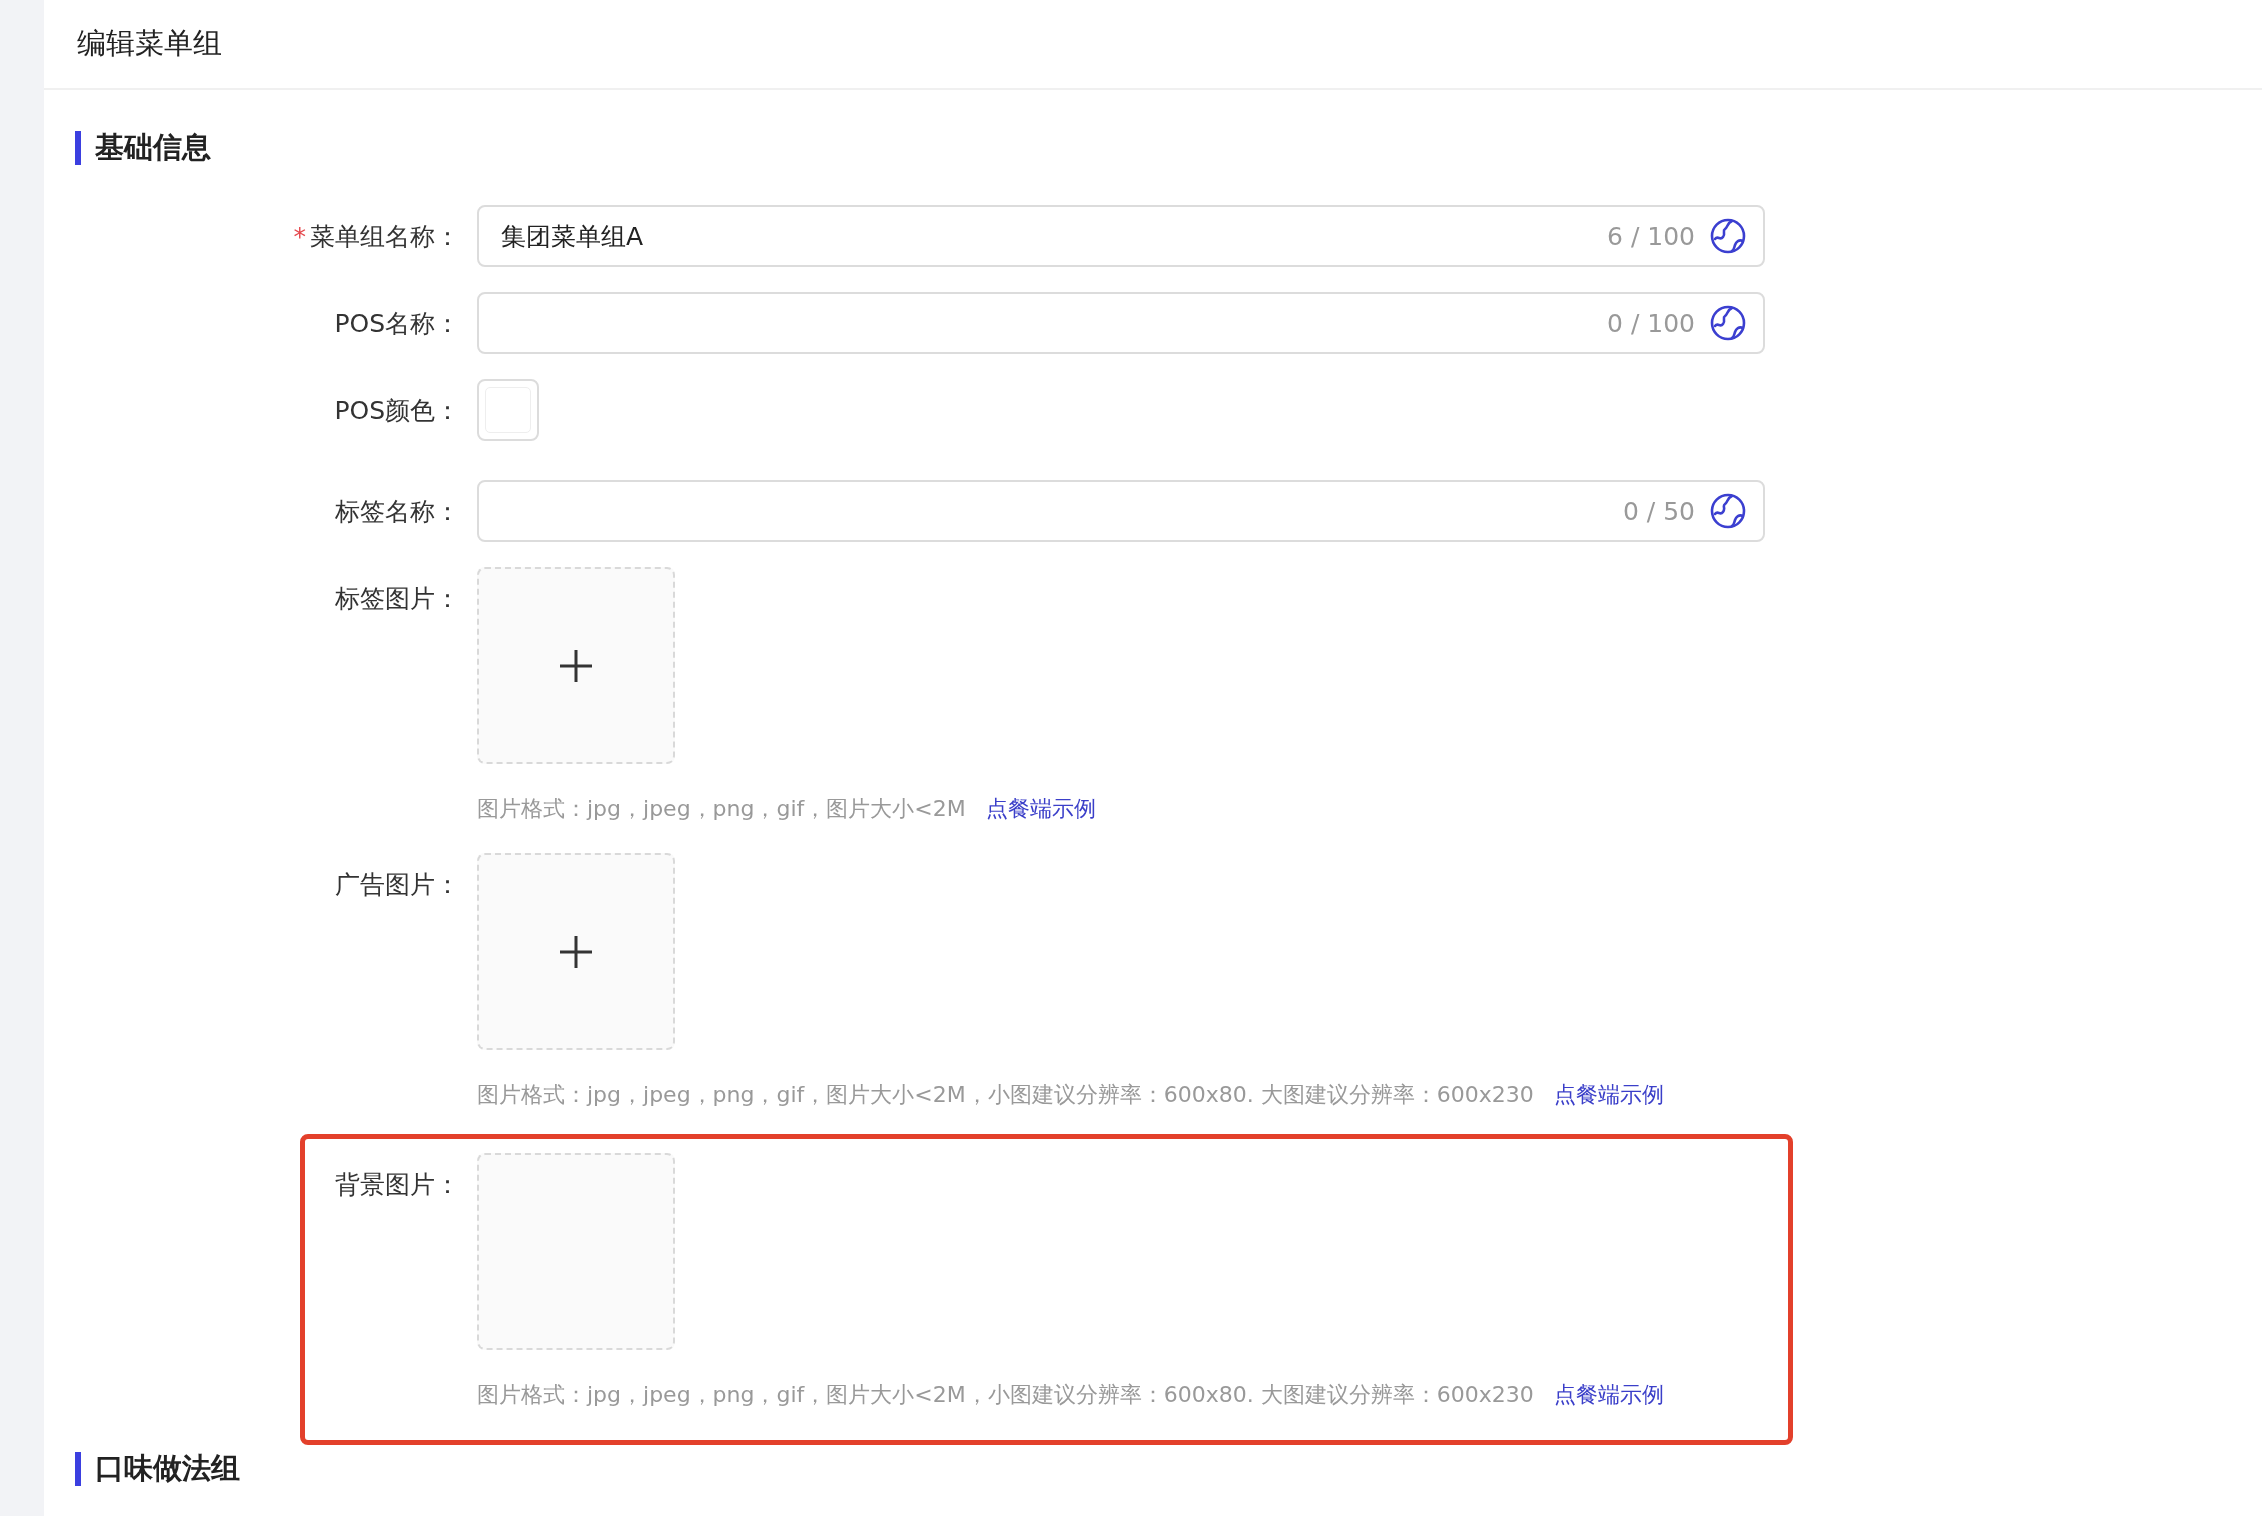  I want to click on char-counter: 6 / 100, so click(1651, 236).